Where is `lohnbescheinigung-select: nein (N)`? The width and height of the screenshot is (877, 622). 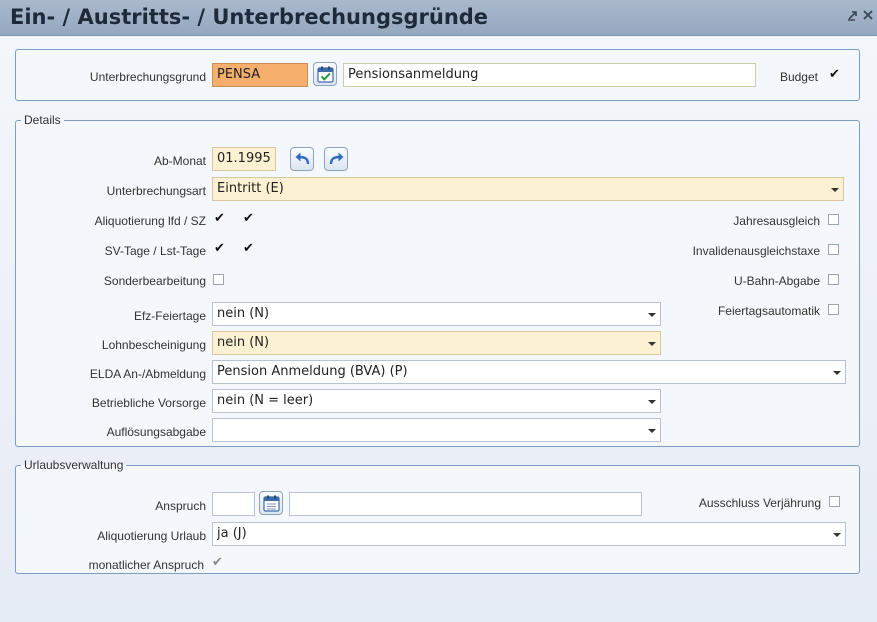 lohnbescheinigung-select: nein (N) is located at coordinates (436, 343).